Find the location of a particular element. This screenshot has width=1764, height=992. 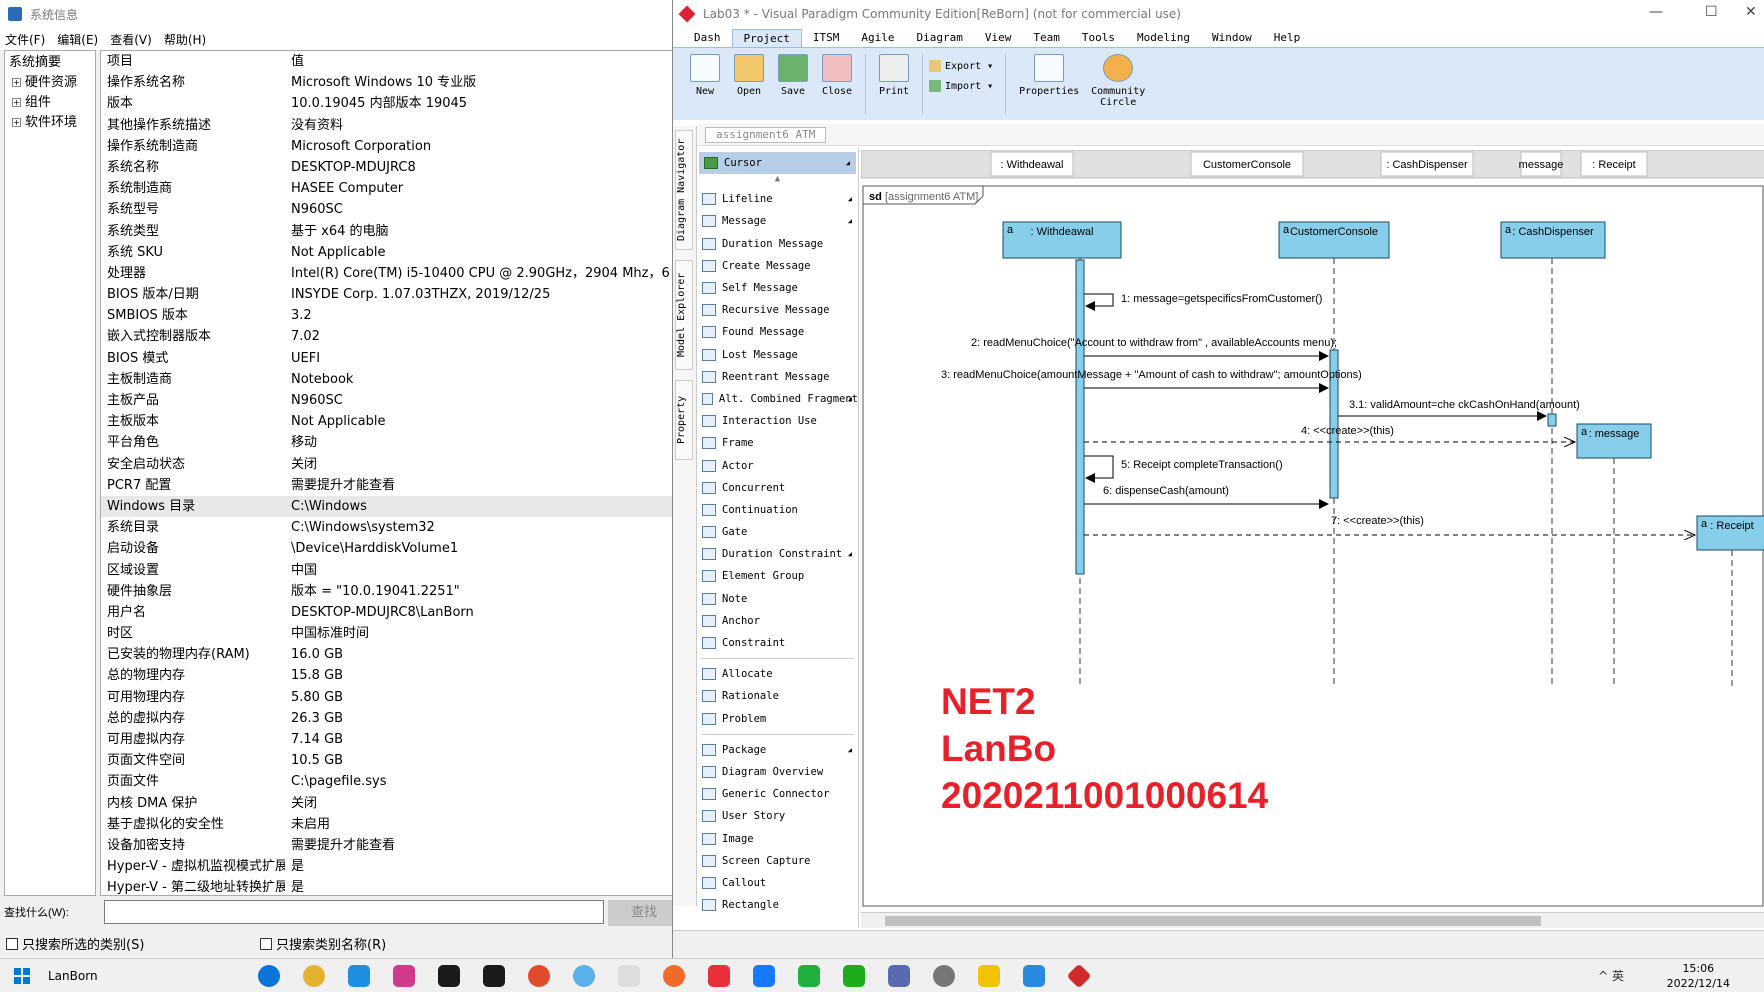

palette-constraint: Constraint is located at coordinates (777, 643).